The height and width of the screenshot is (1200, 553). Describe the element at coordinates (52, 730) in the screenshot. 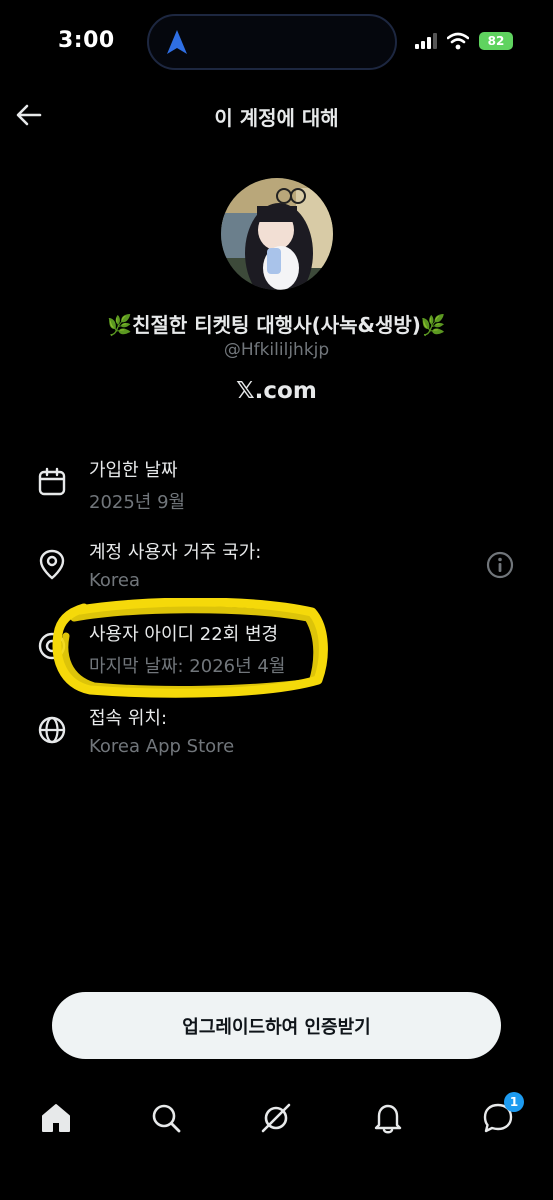

I see `globe-icon` at that location.